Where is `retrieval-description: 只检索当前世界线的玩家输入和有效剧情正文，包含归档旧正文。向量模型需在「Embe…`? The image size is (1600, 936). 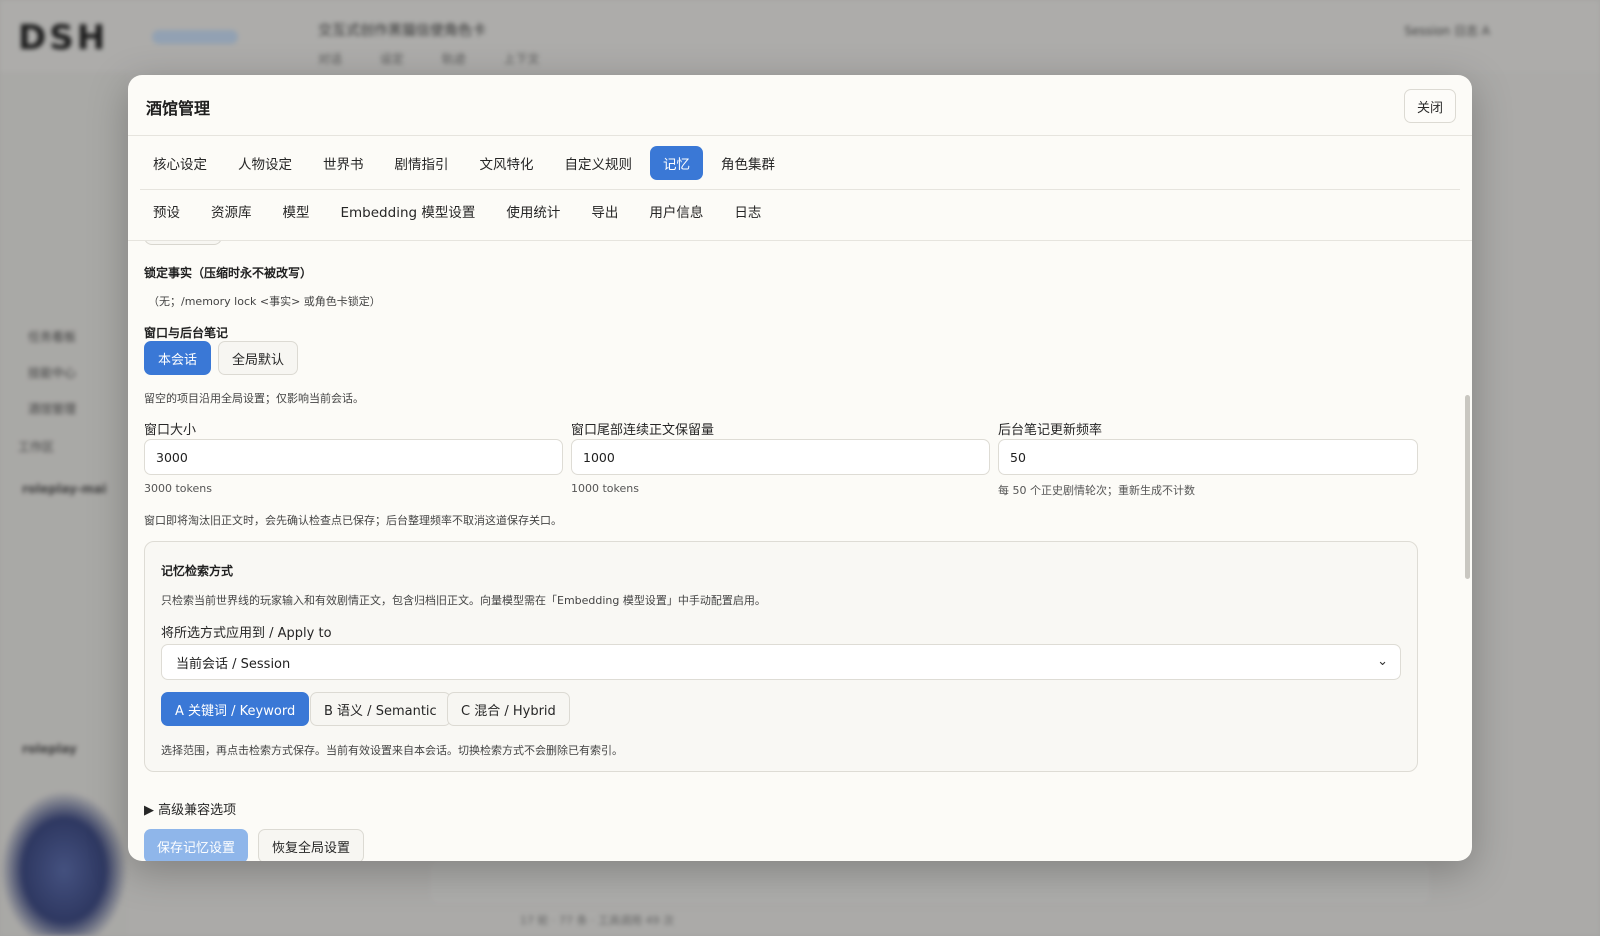 retrieval-description: 只检索当前世界线的玩家输入和有效剧情正文，包含归档旧正文。向量模型需在「Embe… is located at coordinates (463, 600).